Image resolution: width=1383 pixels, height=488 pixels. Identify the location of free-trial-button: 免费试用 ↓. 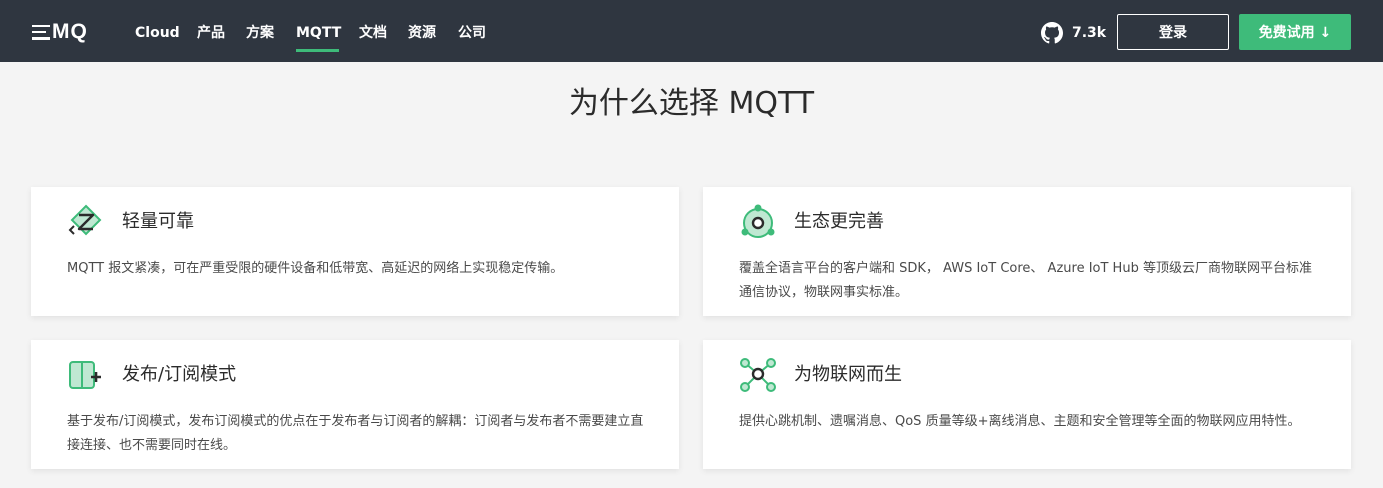
(1295, 32).